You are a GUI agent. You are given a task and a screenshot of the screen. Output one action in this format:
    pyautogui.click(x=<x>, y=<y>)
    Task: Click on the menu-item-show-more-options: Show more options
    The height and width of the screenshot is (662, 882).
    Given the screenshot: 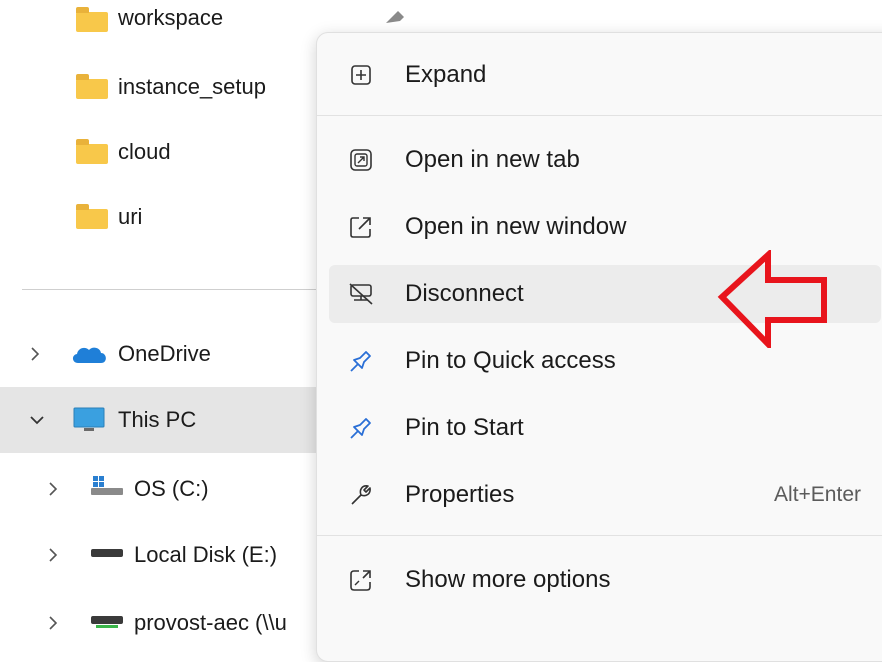 What is the action you would take?
    pyautogui.click(x=605, y=580)
    